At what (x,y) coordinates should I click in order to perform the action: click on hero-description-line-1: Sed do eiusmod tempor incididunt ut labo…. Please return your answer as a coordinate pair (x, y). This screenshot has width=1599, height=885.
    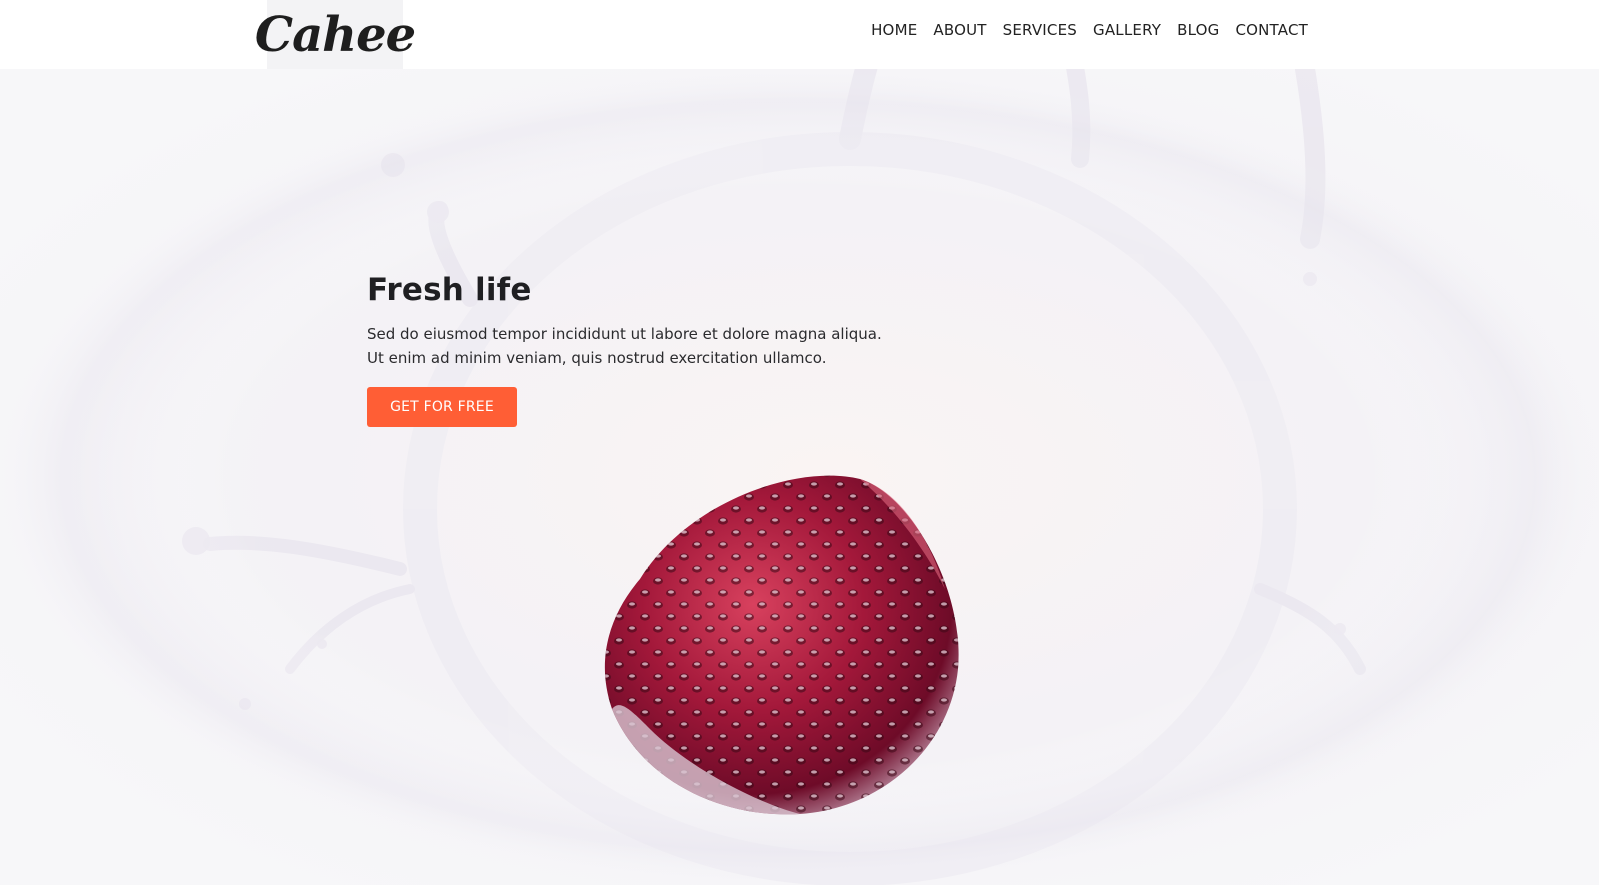
    Looking at the image, I should click on (624, 334).